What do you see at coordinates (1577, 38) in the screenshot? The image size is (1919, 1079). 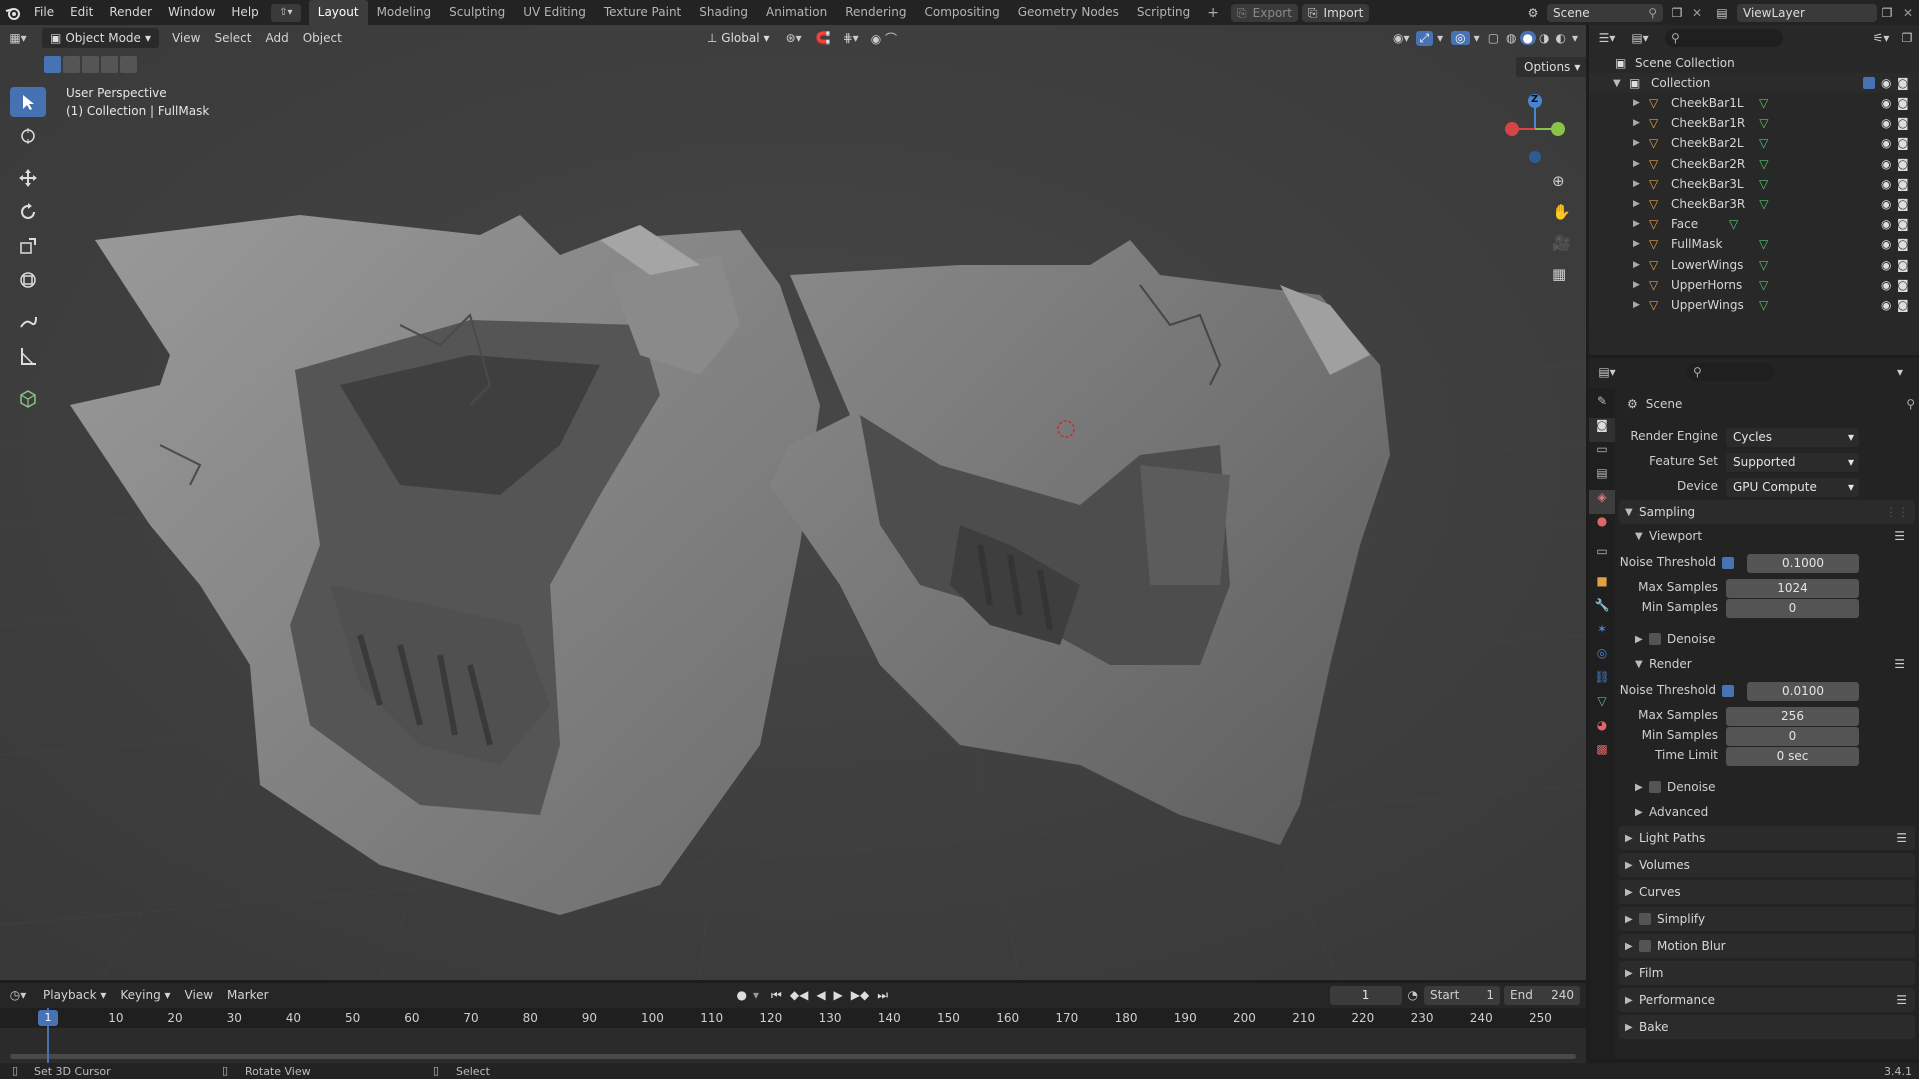 I see `shading-dropdown-icon: ▾` at bounding box center [1577, 38].